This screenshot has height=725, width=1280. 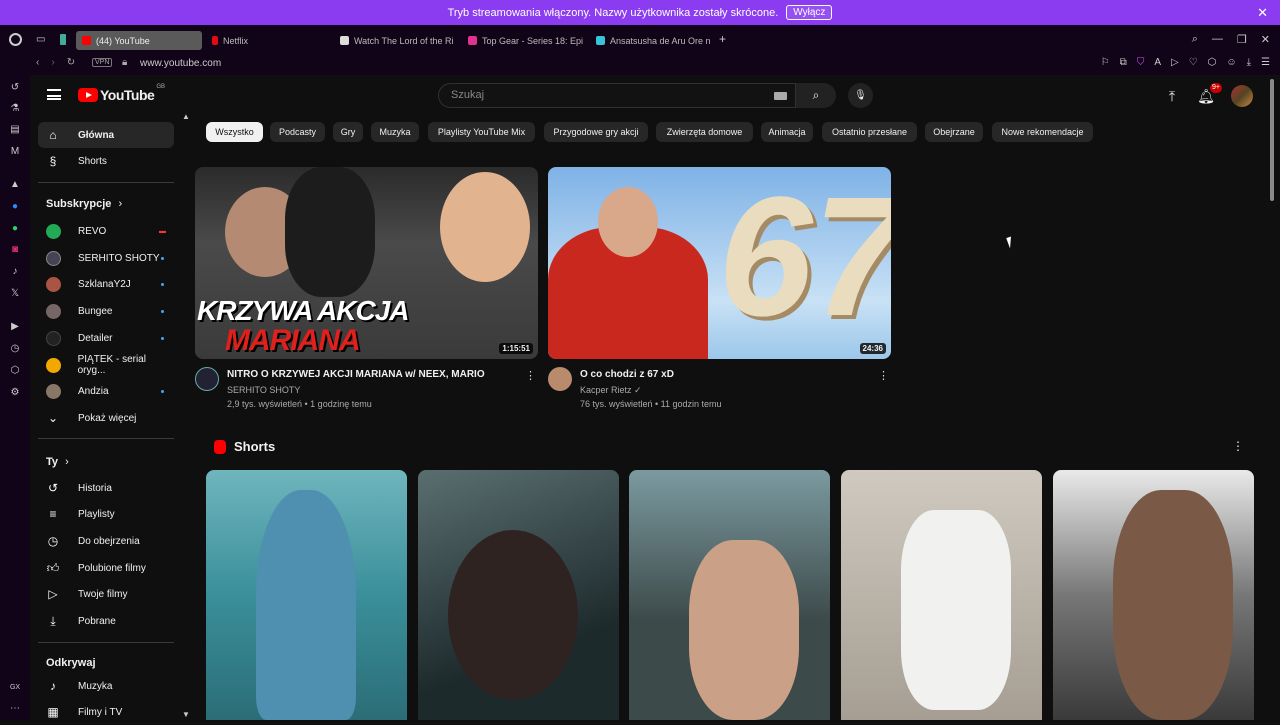 What do you see at coordinates (234, 132) in the screenshot?
I see `chip-all: Wszystko` at bounding box center [234, 132].